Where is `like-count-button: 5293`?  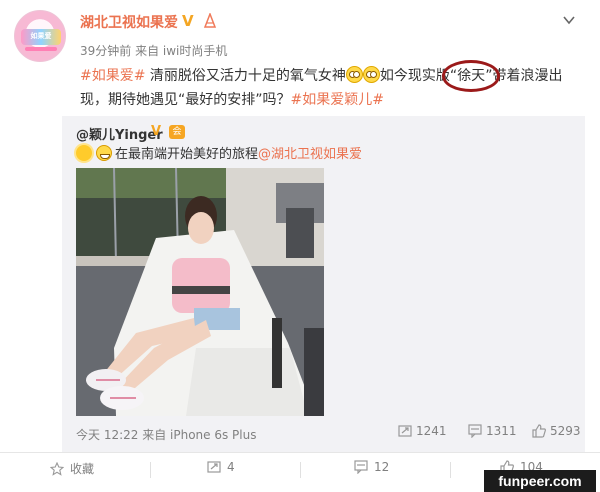
like-count-button: 5293 is located at coordinates (556, 431).